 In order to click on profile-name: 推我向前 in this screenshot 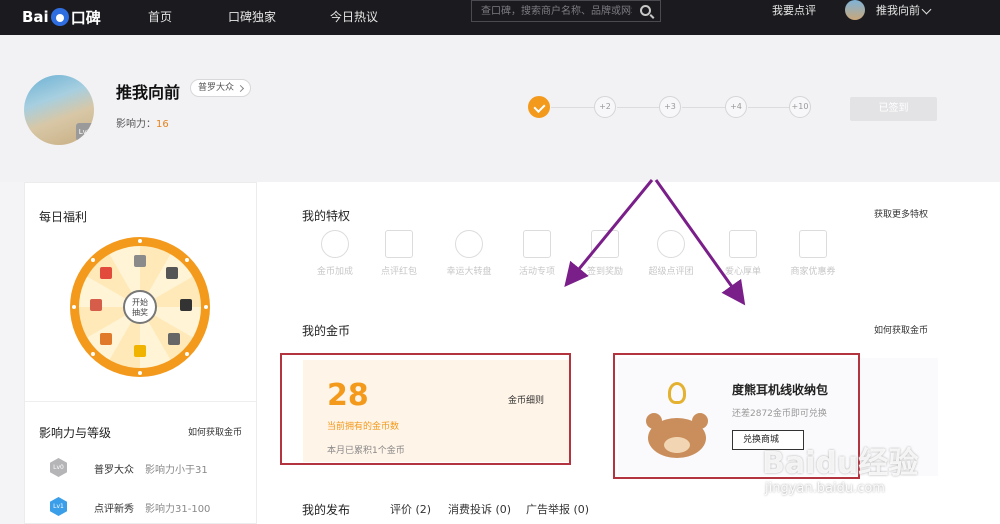, I will do `click(148, 92)`.